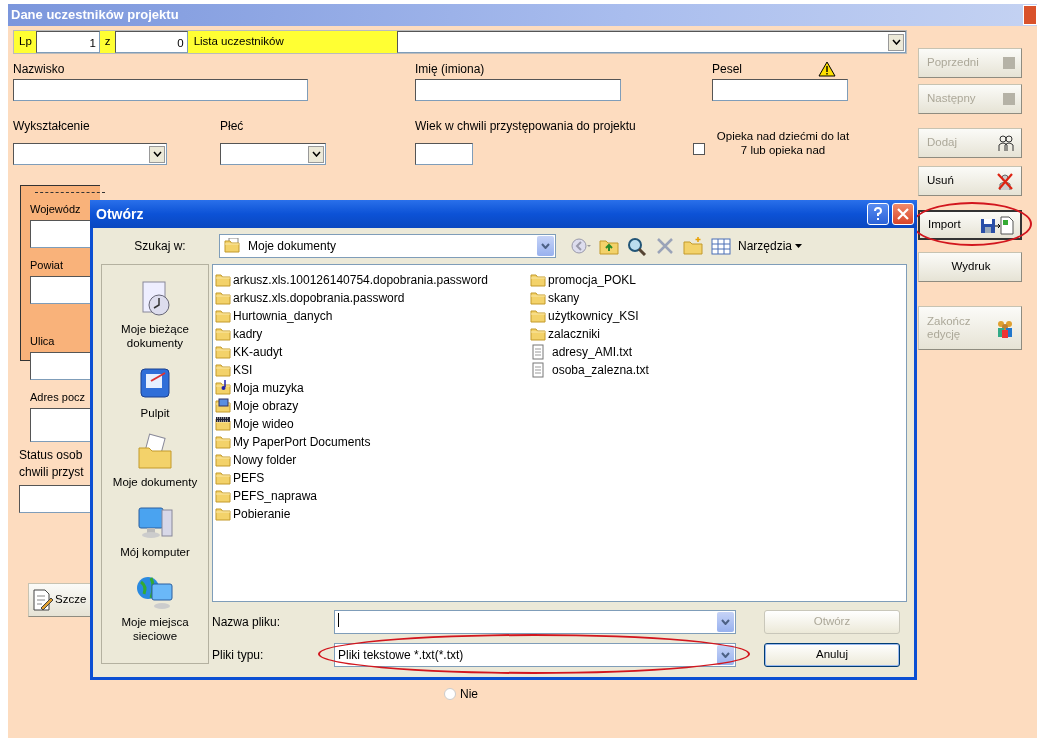  I want to click on field-label: Pliki typu:, so click(238, 655).